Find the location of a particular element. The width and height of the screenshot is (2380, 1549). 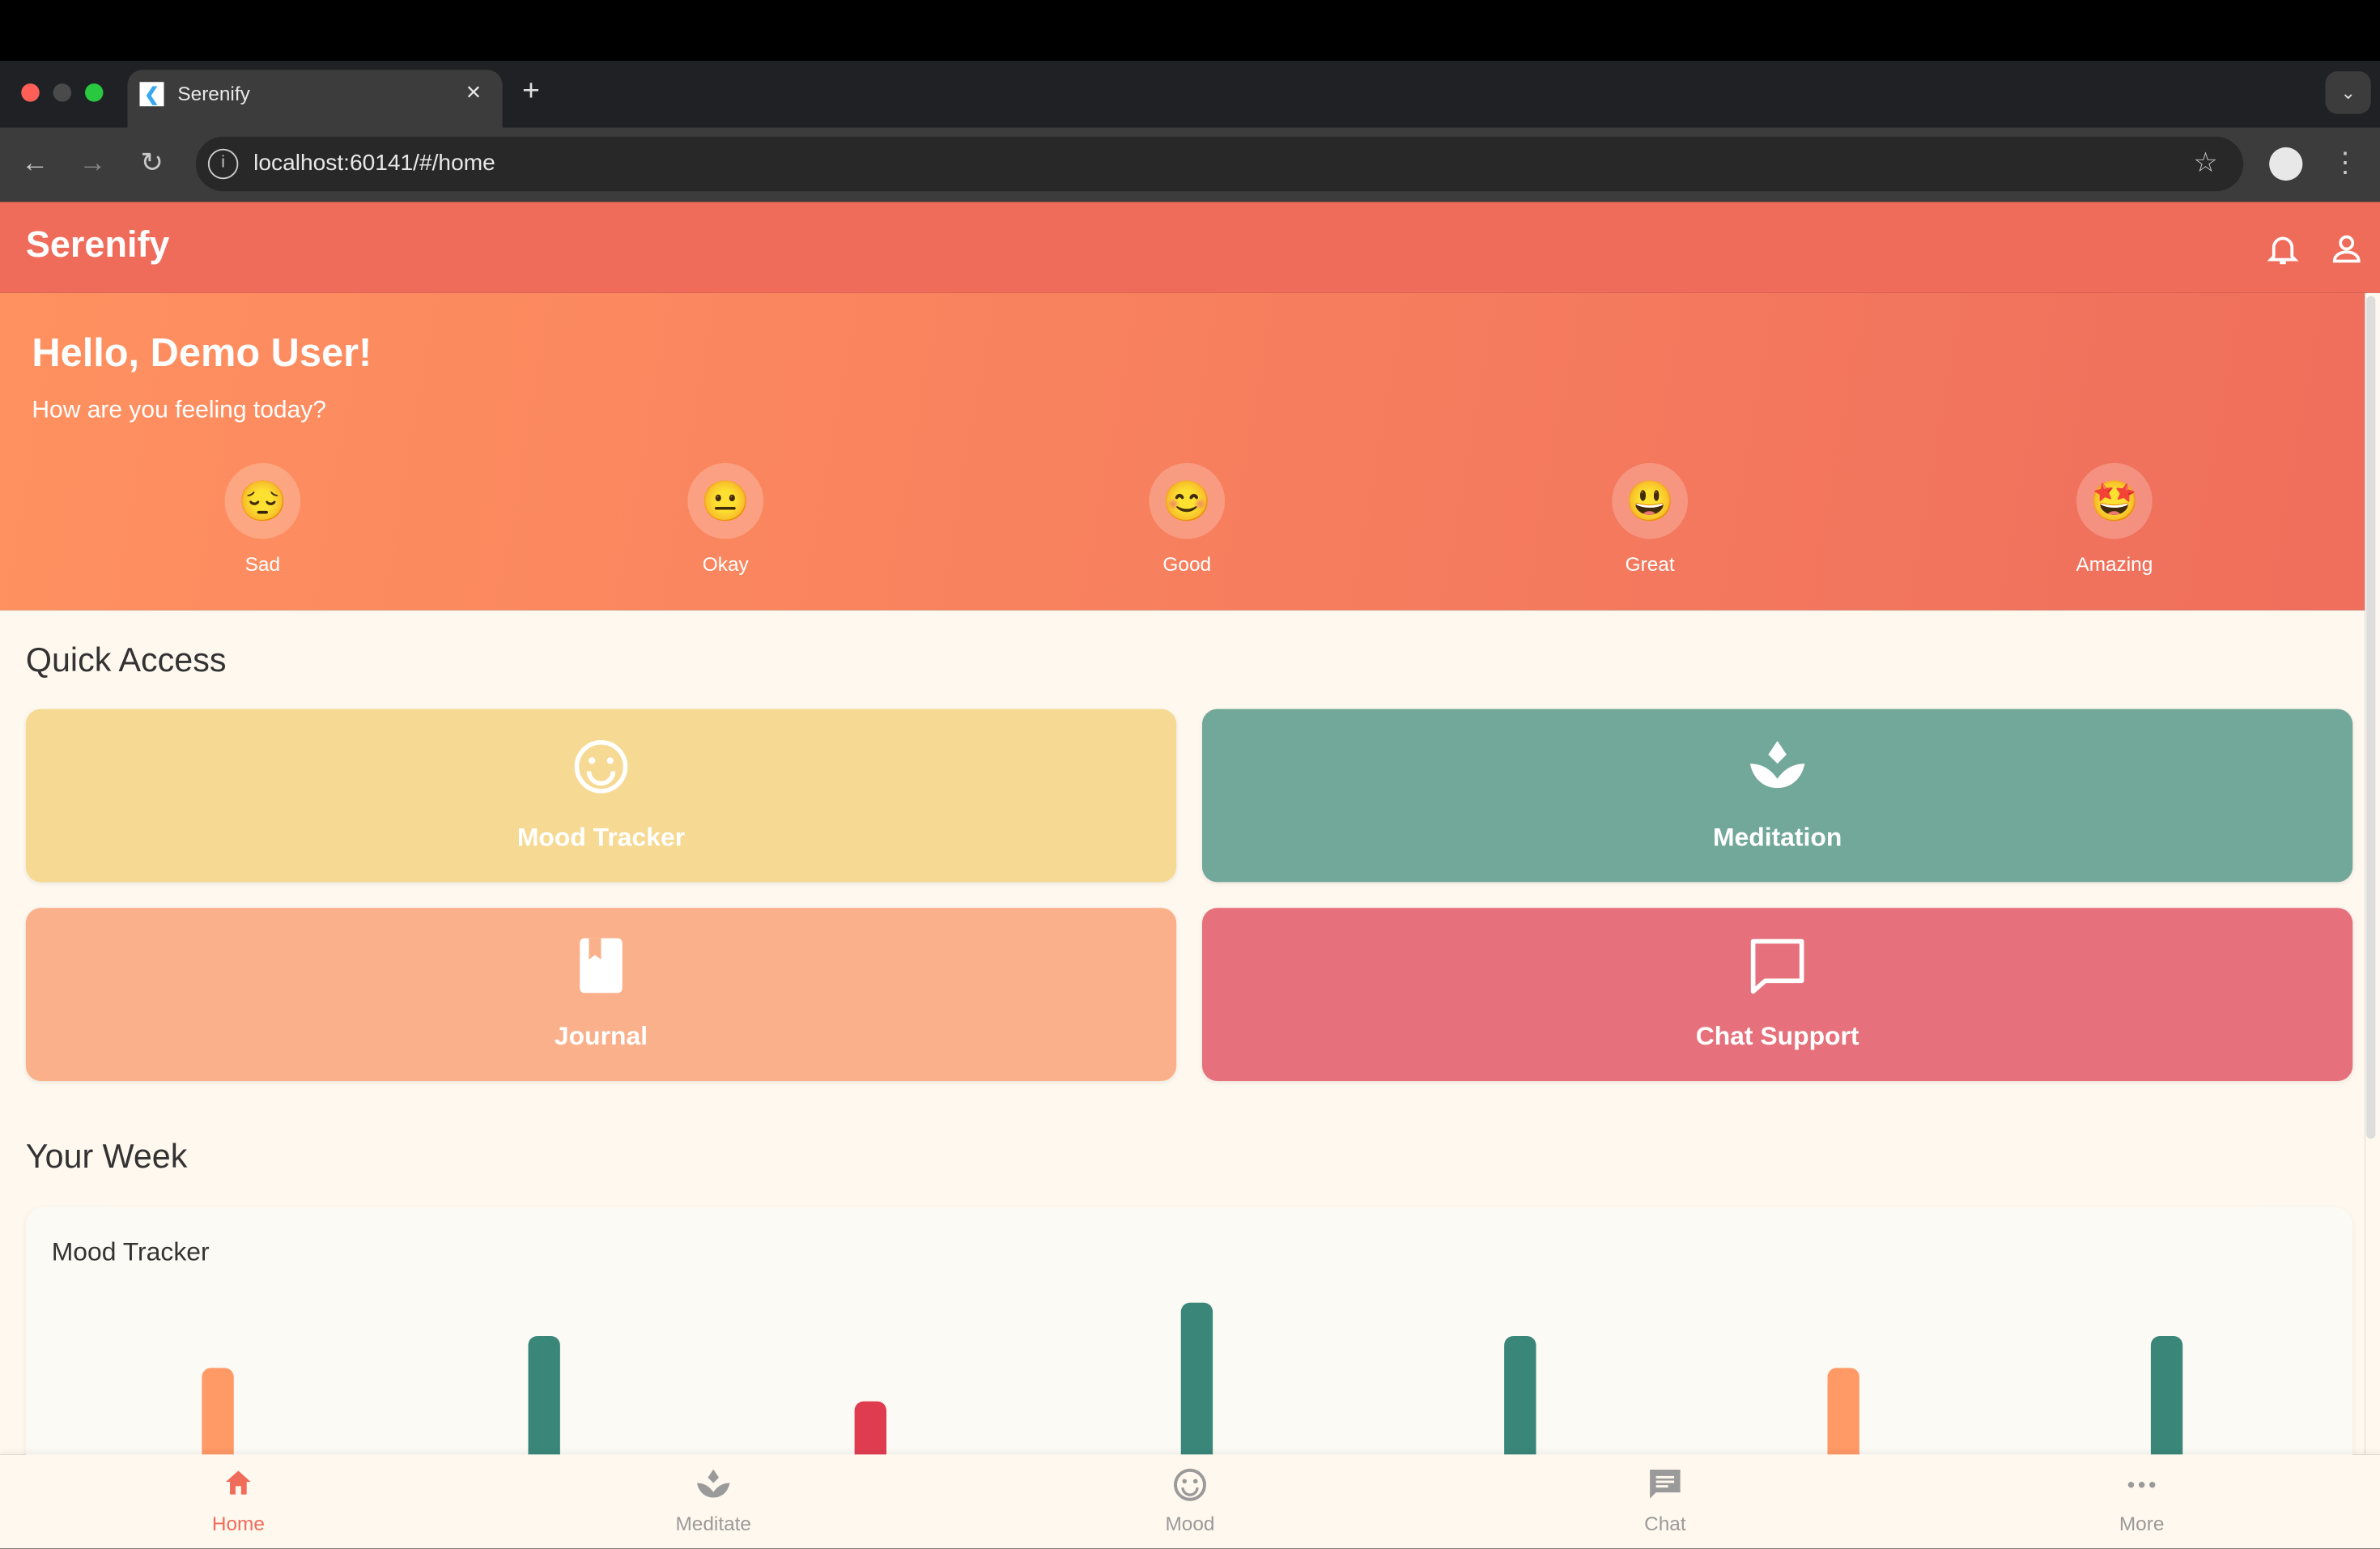

forward-arrow-icon: → is located at coordinates (93, 162).